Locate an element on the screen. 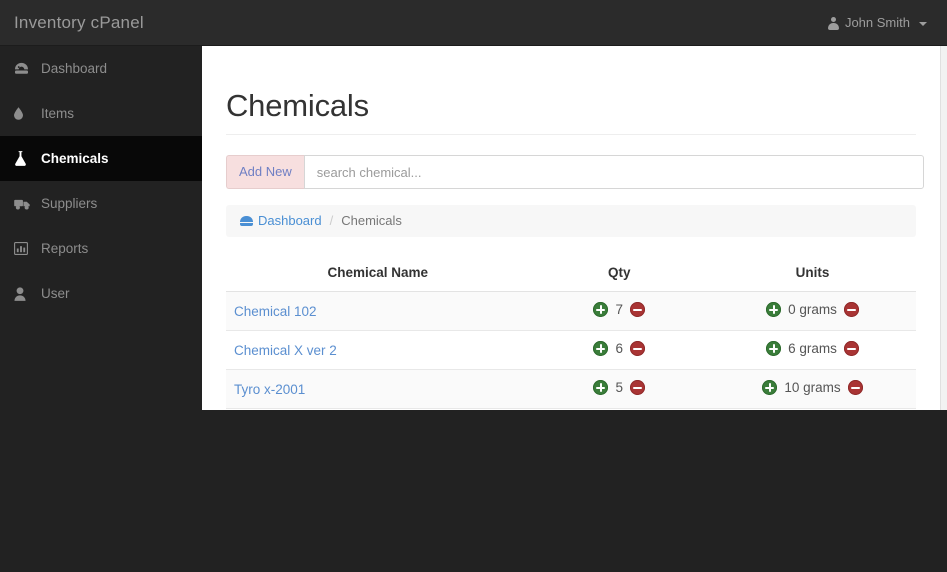 The width and height of the screenshot is (947, 572). sidebar-item-dashboard: Dashboard is located at coordinates (101, 68).